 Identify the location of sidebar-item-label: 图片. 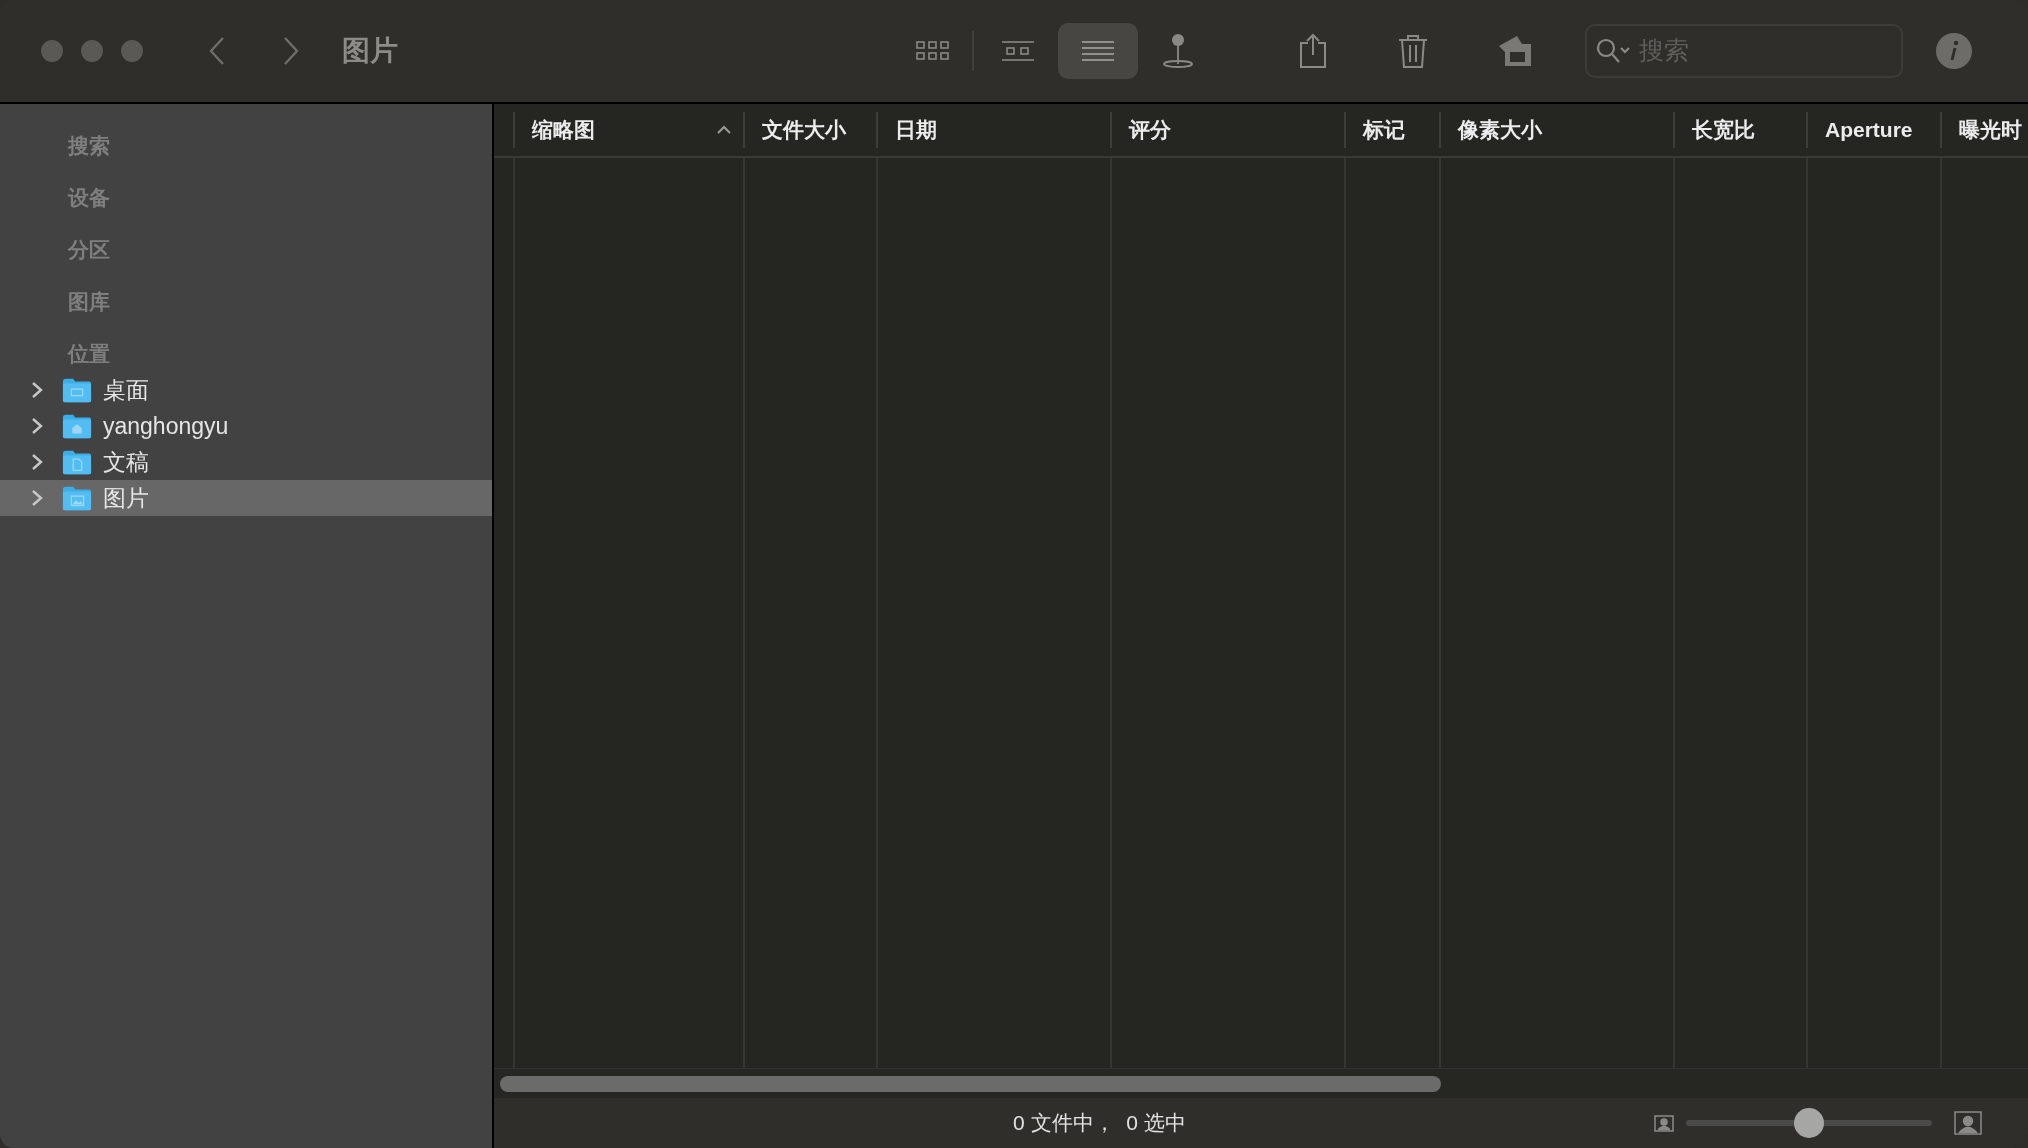
(126, 498).